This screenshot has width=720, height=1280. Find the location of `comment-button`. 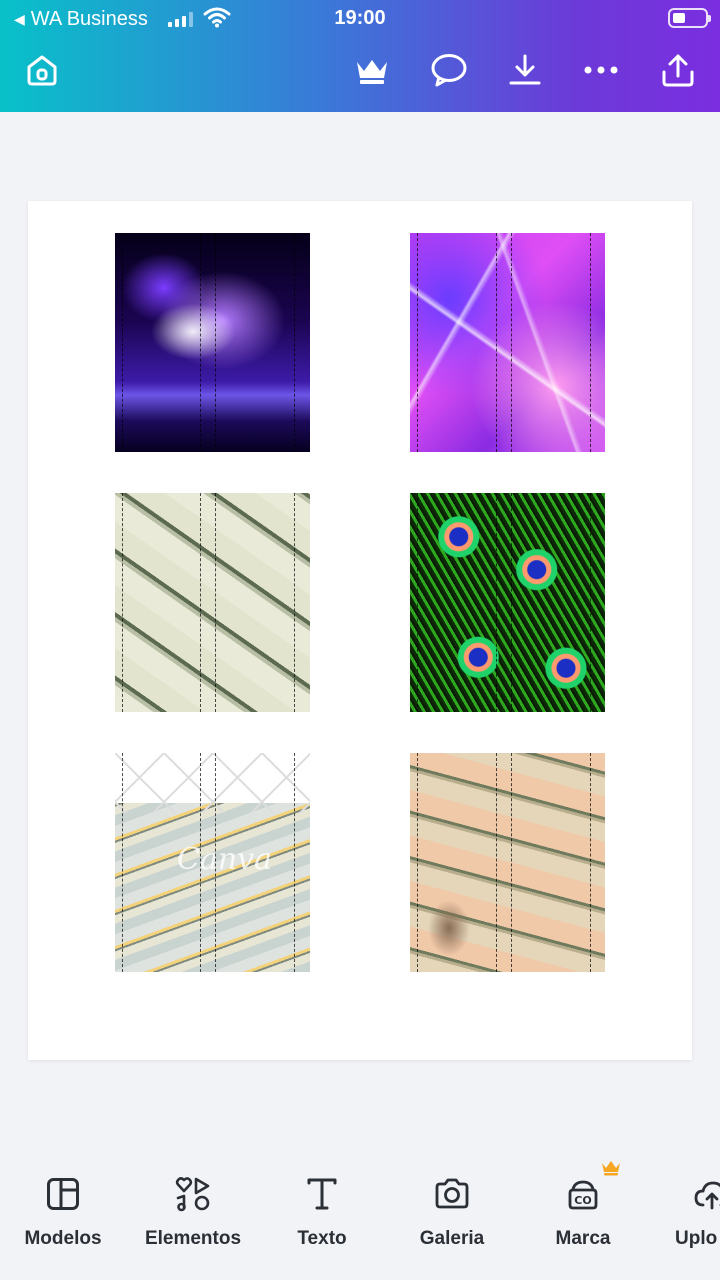

comment-button is located at coordinates (449, 70).